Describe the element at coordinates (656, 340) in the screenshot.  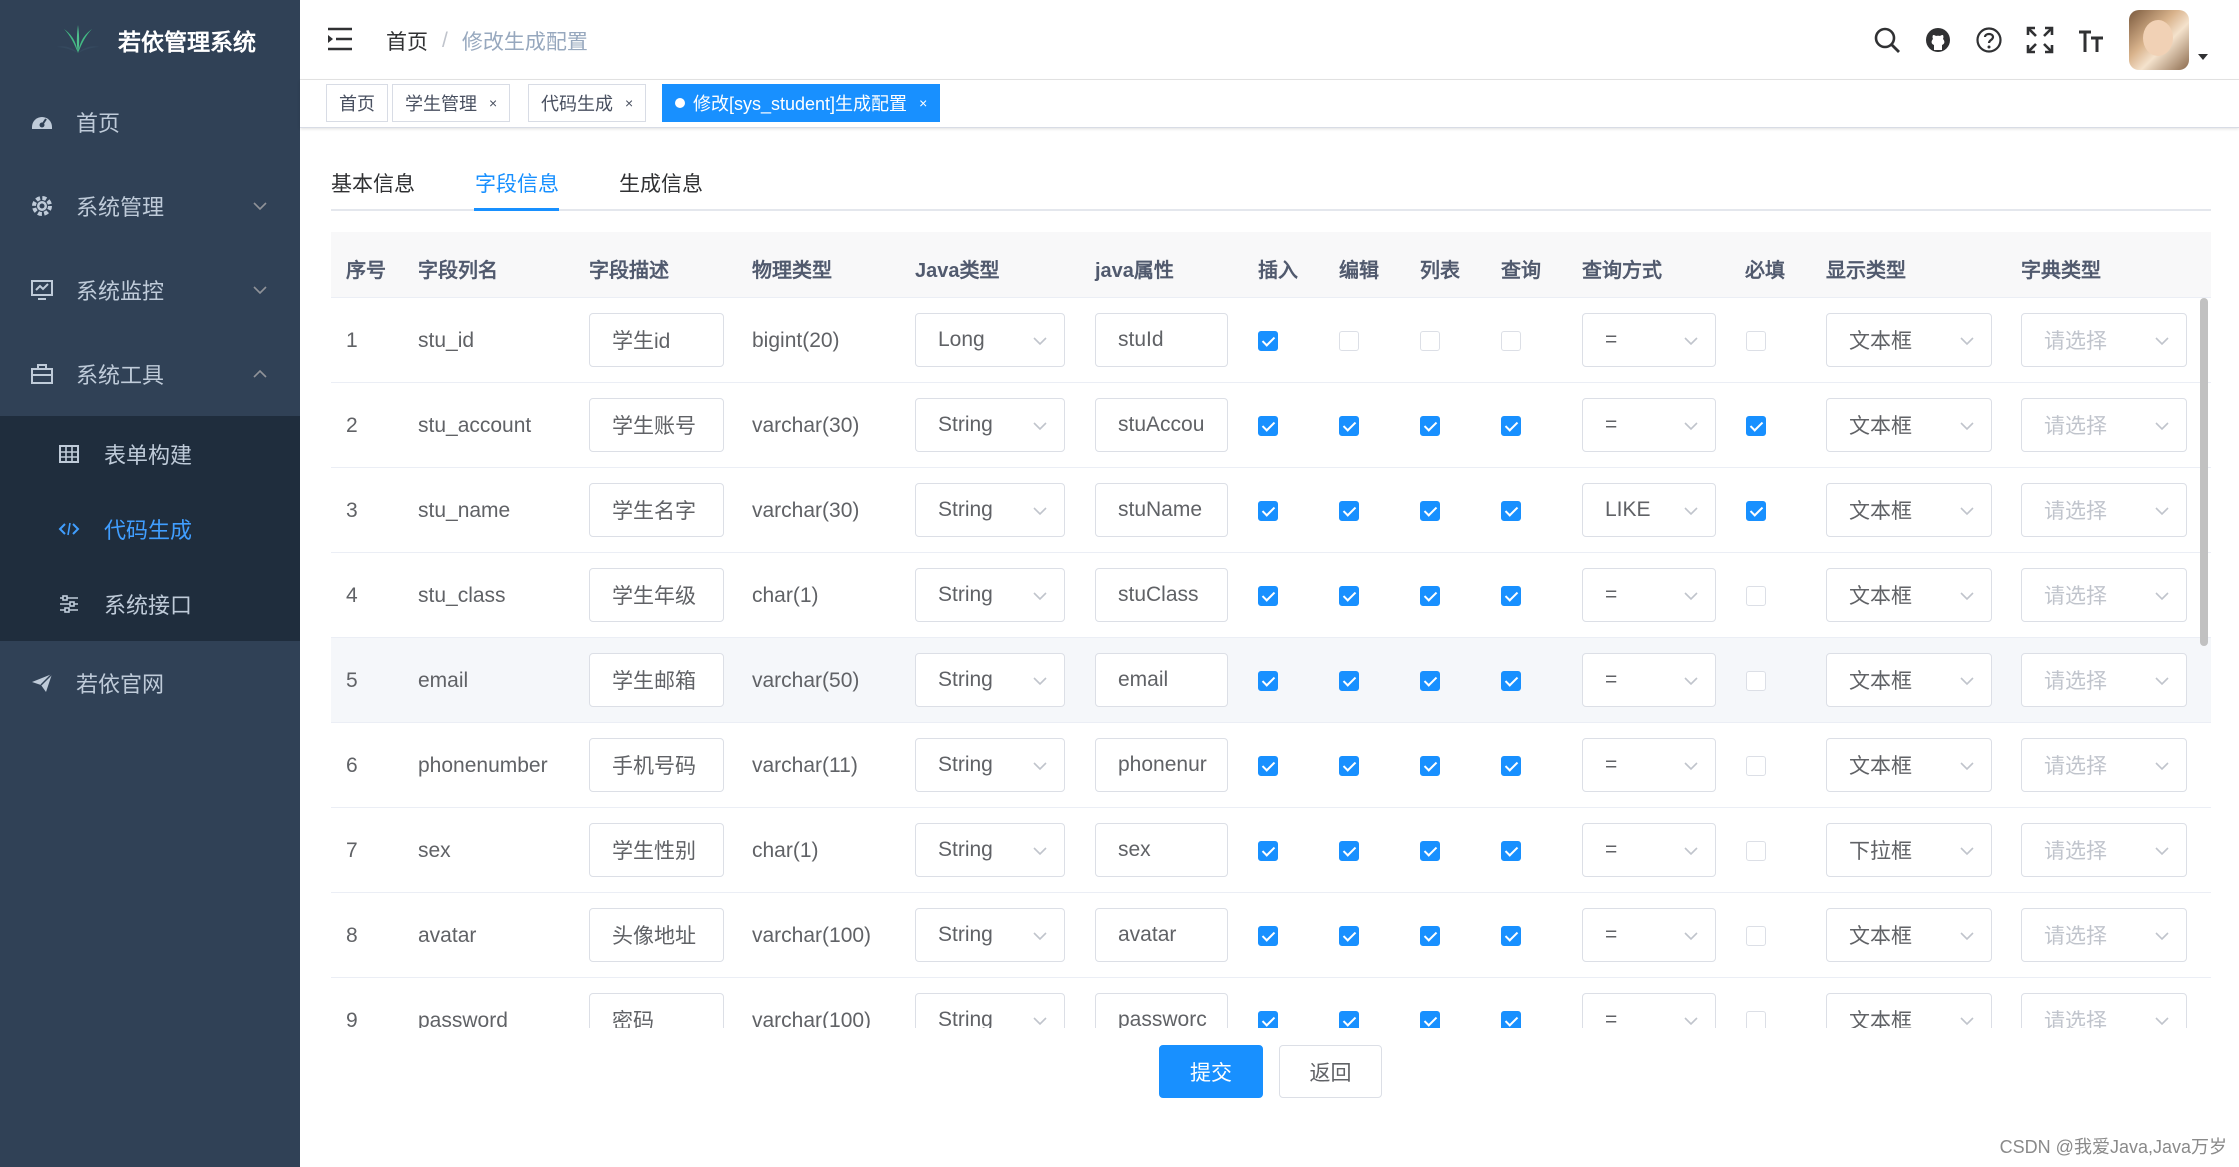
I see `field-desc-input: 学生id` at that location.